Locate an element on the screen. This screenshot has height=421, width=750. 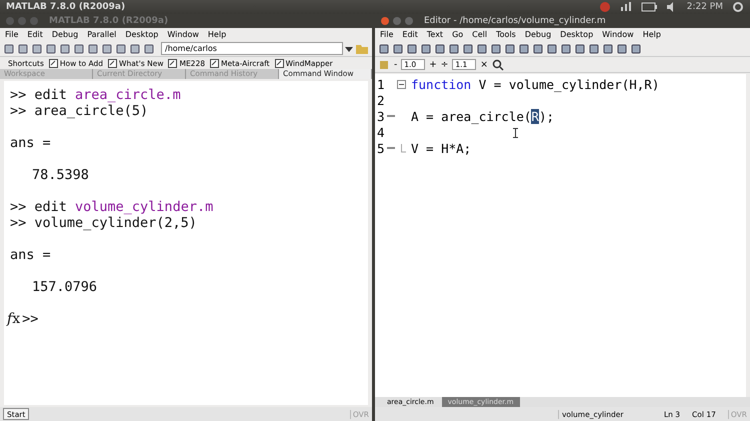
window-title: MATLAB 7.8.0 (R2009a) is located at coordinates (108, 21).